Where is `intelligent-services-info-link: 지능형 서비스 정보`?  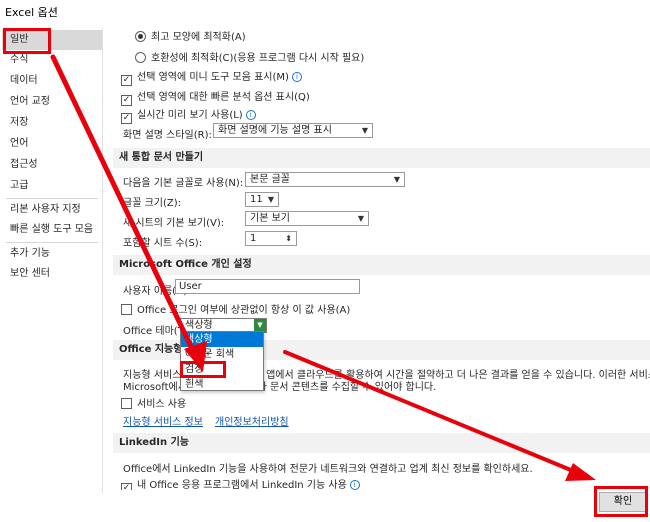
intelligent-services-info-link: 지능형 서비스 정보 is located at coordinates (163, 420).